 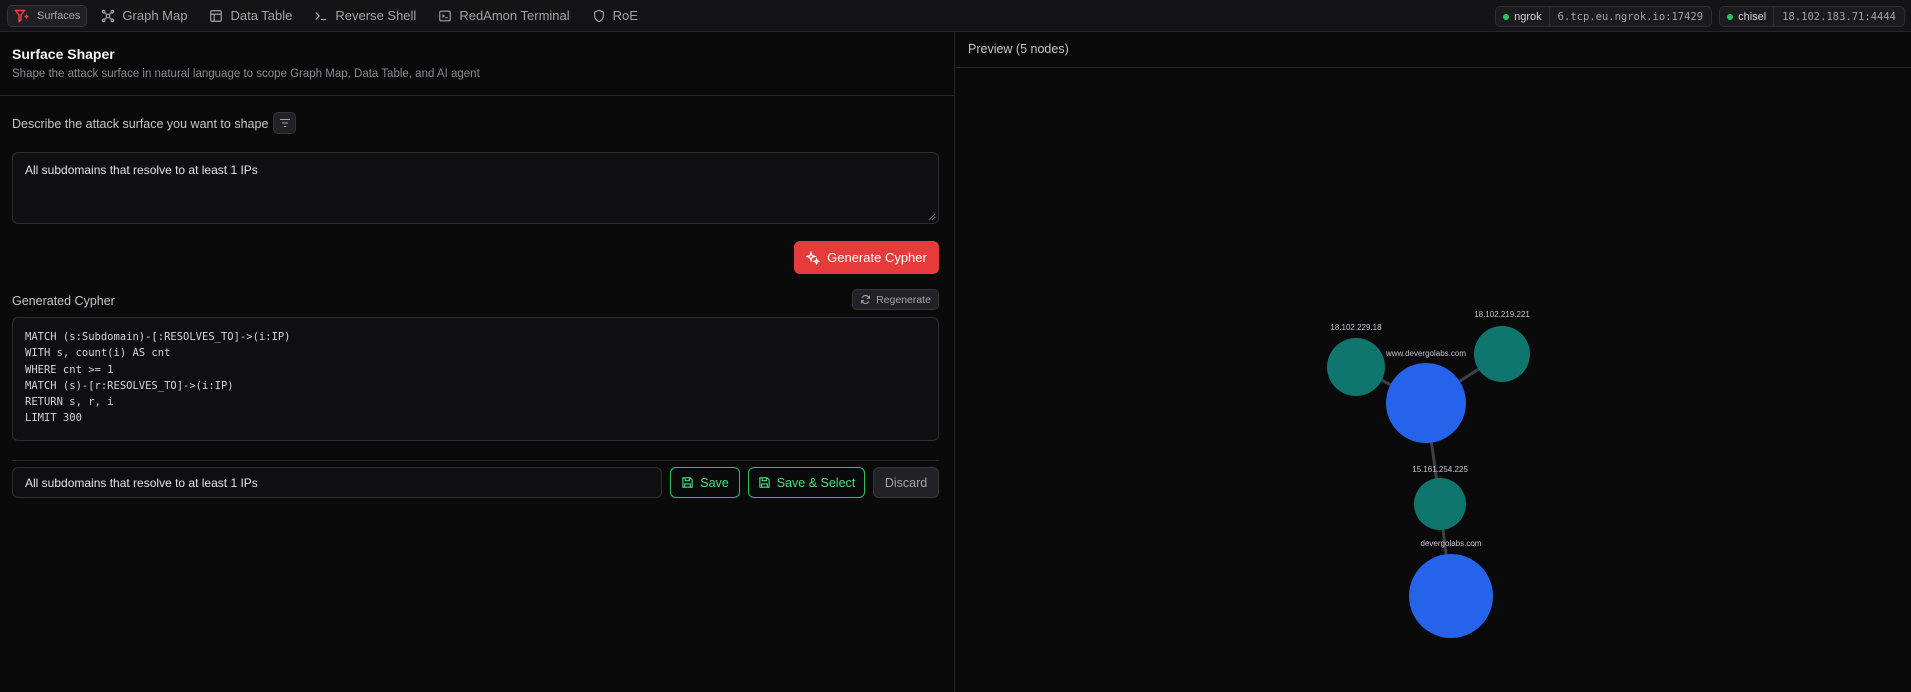 I want to click on nav-graph-map-label: Graph Map, so click(x=155, y=15).